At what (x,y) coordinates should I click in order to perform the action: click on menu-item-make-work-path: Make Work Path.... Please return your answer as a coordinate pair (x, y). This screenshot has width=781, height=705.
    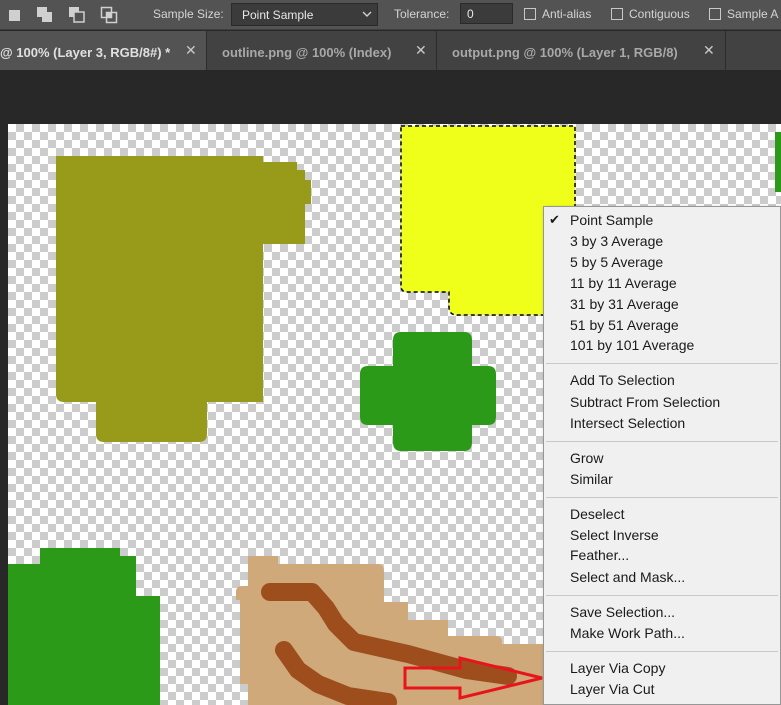
    Looking at the image, I should click on (627, 633).